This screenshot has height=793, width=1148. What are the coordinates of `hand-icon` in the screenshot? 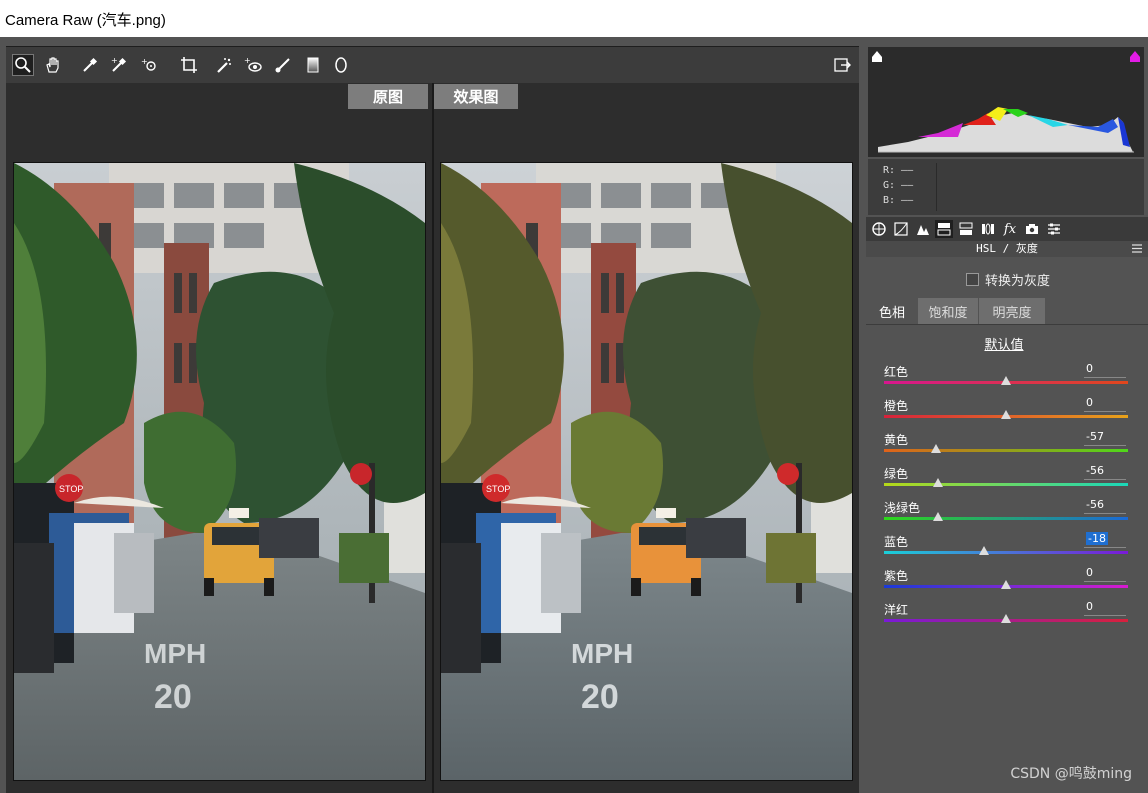 It's located at (53, 65).